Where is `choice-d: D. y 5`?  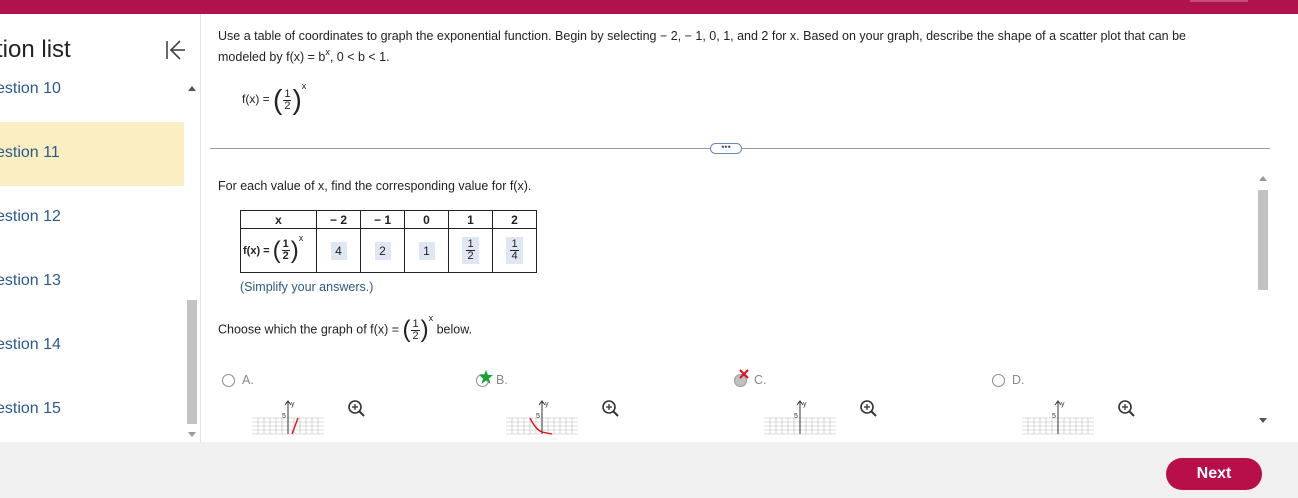 choice-d: D. y 5 is located at coordinates (1092, 405).